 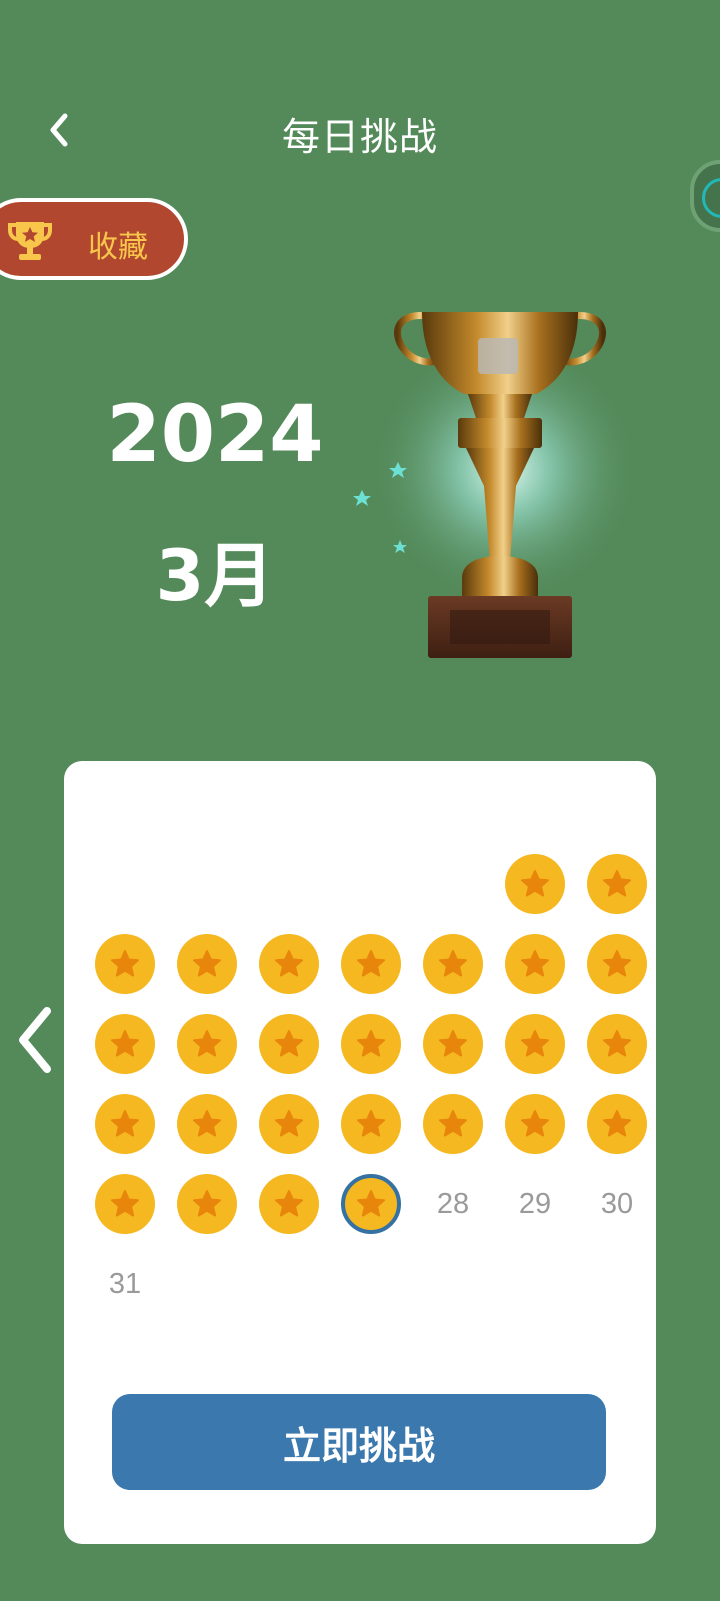 I want to click on calendar-day-29: 29, so click(x=535, y=1204).